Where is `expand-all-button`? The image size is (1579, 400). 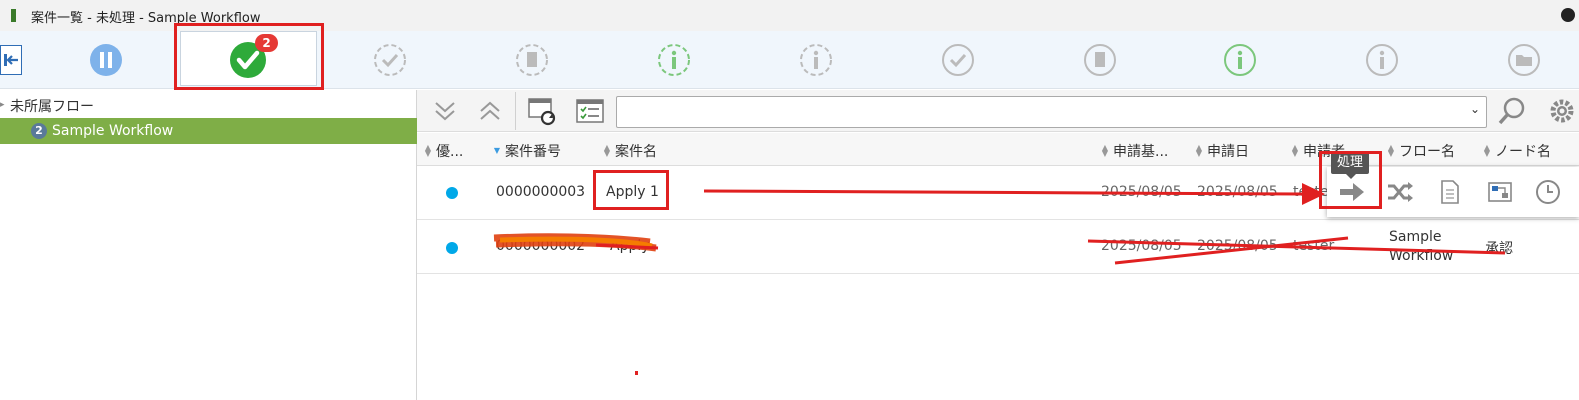 expand-all-button is located at coordinates (445, 111).